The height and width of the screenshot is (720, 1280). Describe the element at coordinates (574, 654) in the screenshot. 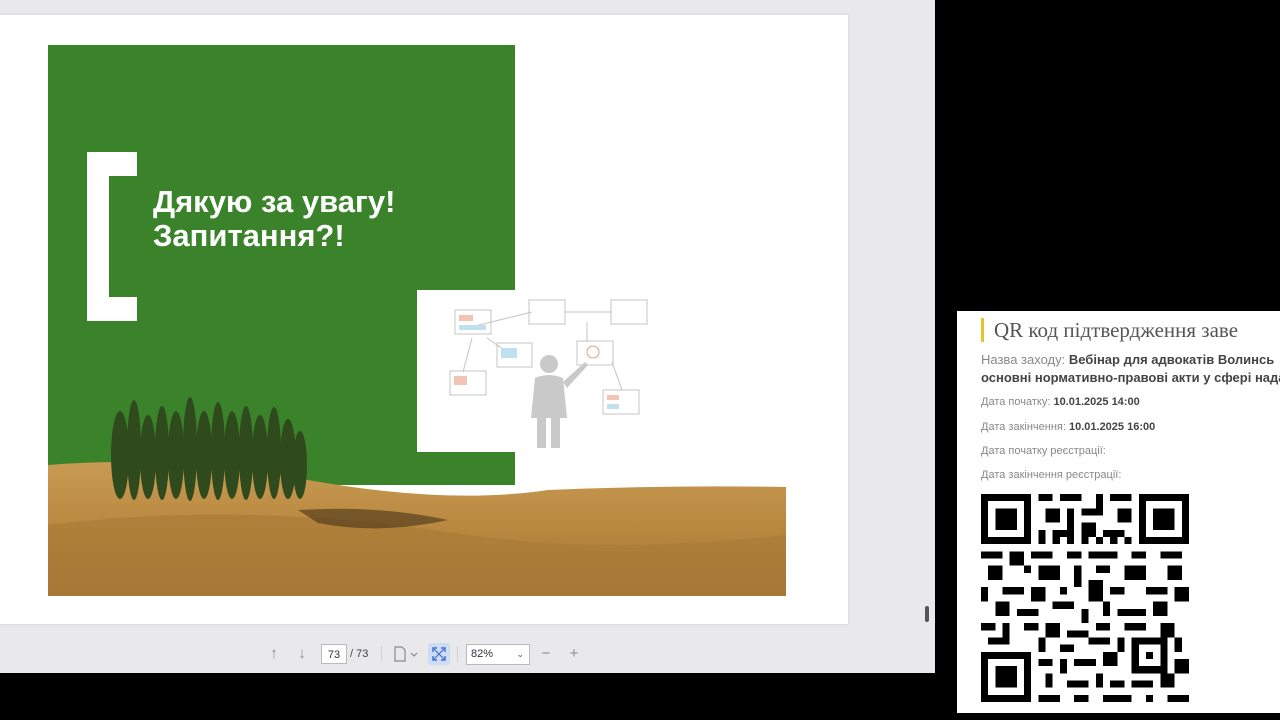

I see `zoom-in-button: +` at that location.